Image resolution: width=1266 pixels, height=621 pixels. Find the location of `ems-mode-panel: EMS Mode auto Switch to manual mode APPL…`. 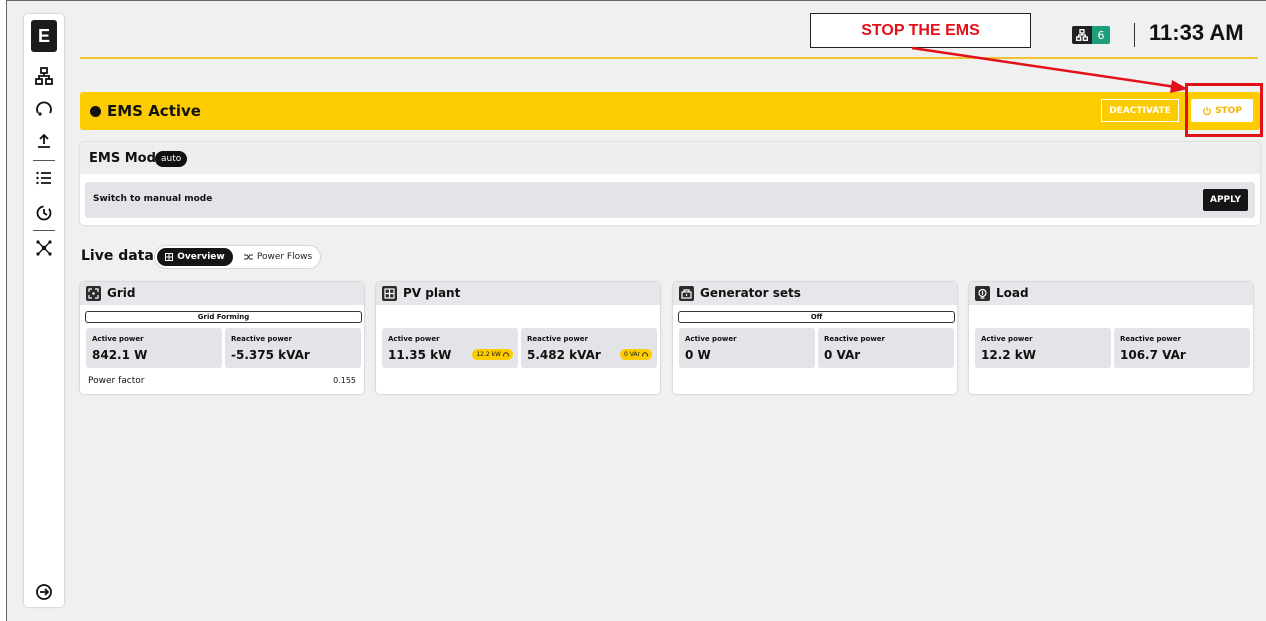

ems-mode-panel: EMS Mode auto Switch to manual mode APPL… is located at coordinates (670, 183).